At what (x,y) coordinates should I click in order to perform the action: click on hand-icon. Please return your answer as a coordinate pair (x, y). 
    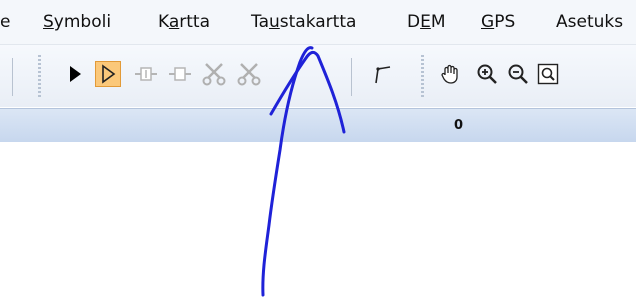
    Looking at the image, I should click on (449, 74).